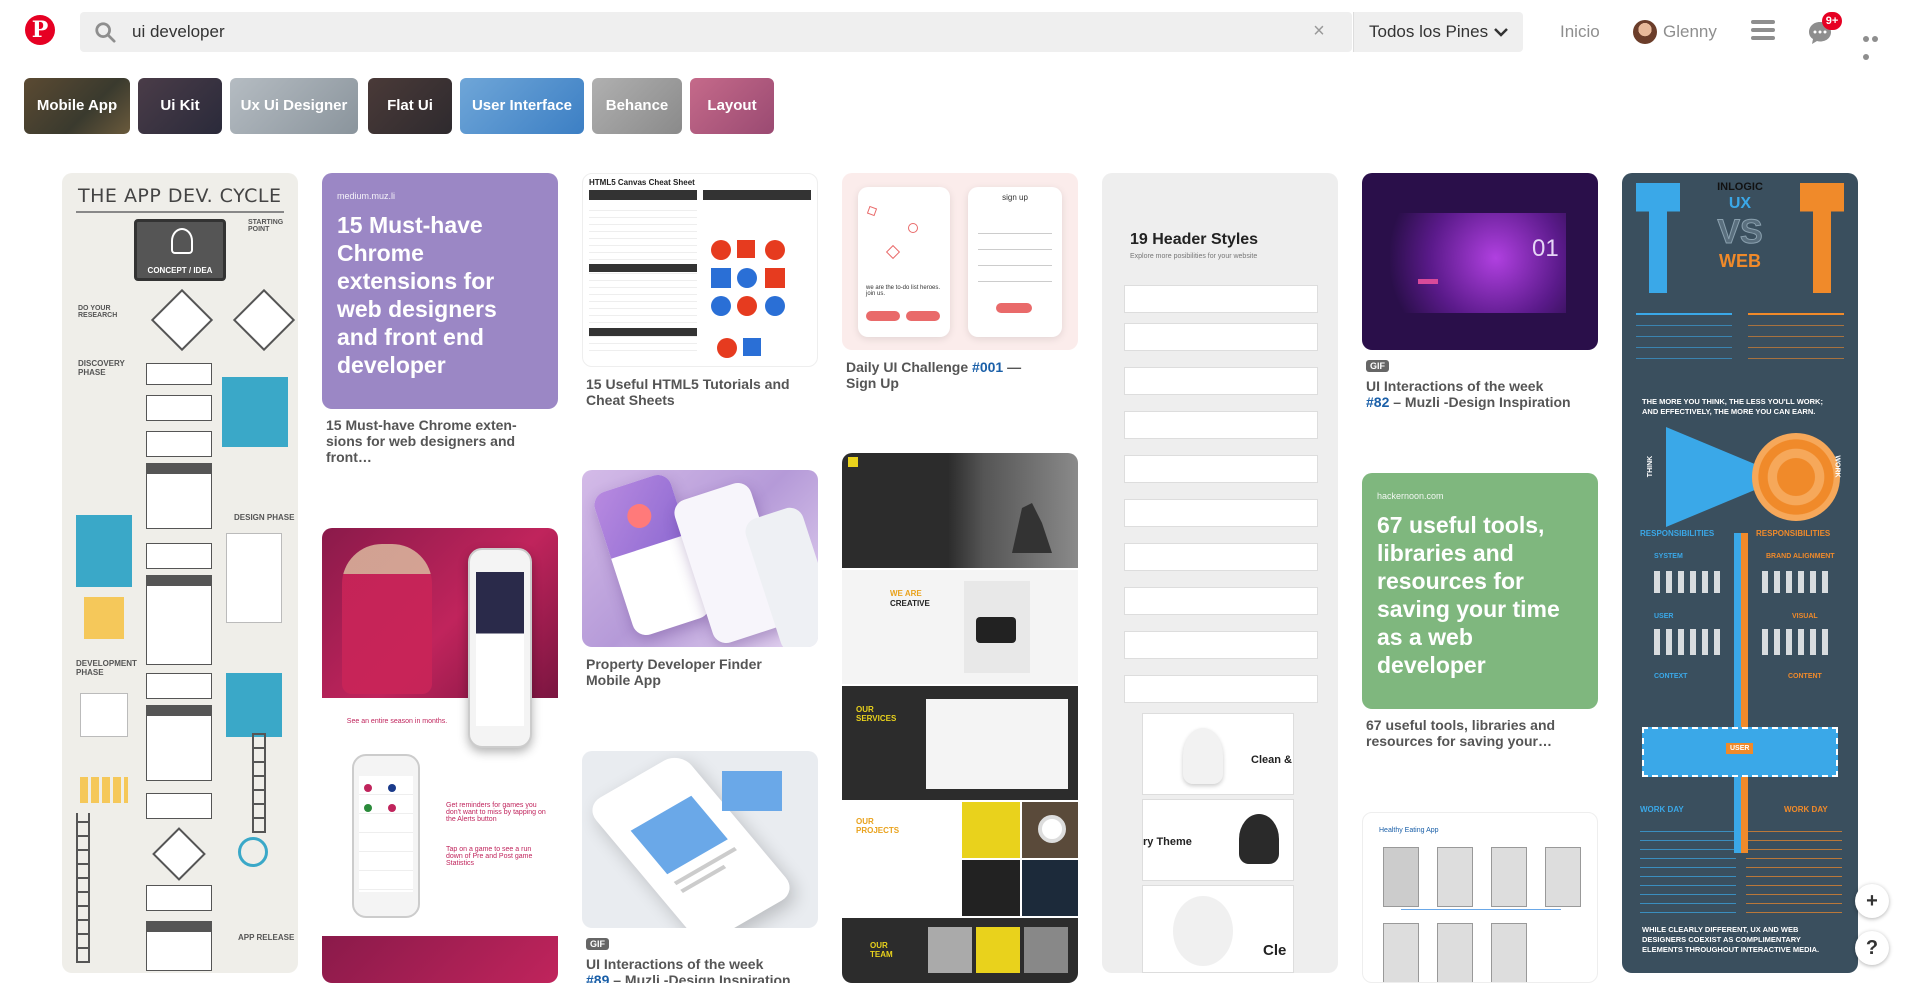 Image resolution: width=1919 pixels, height=983 pixels. I want to click on more-options-icon, so click(1876, 44).